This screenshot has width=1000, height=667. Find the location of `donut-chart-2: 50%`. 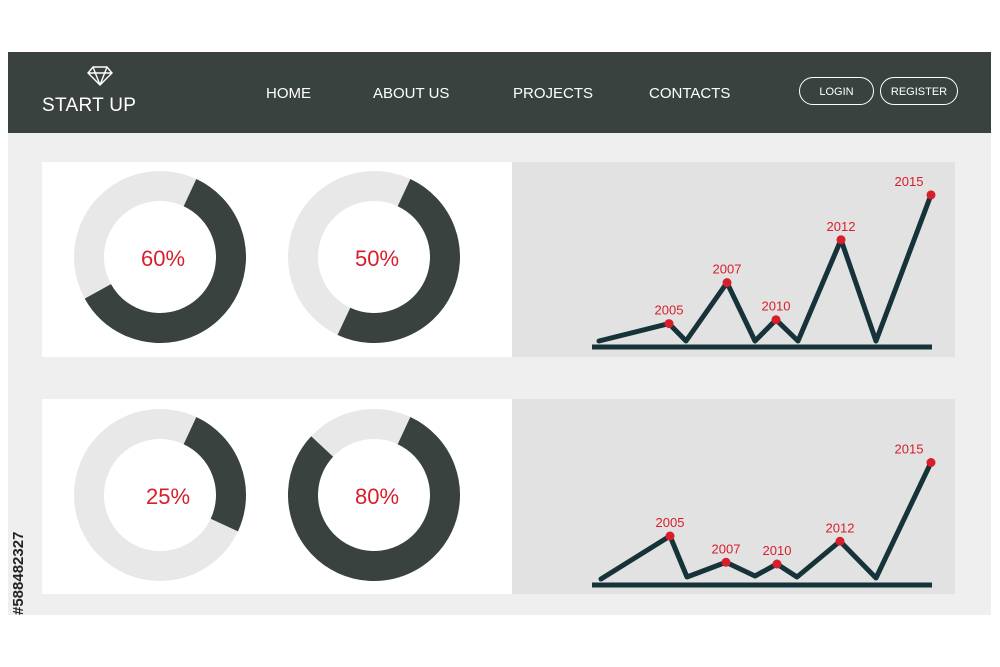

donut-chart-2: 50% is located at coordinates (374, 257).